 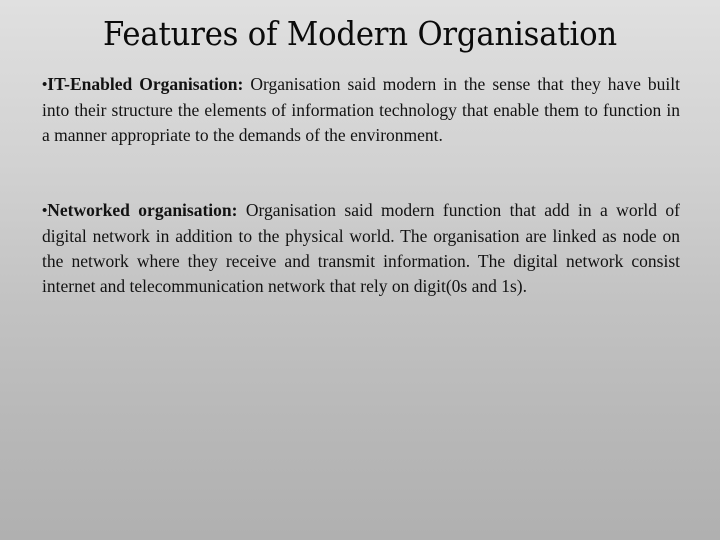 What do you see at coordinates (142, 210) in the screenshot?
I see `bullet-lead-in: Networked organisation:` at bounding box center [142, 210].